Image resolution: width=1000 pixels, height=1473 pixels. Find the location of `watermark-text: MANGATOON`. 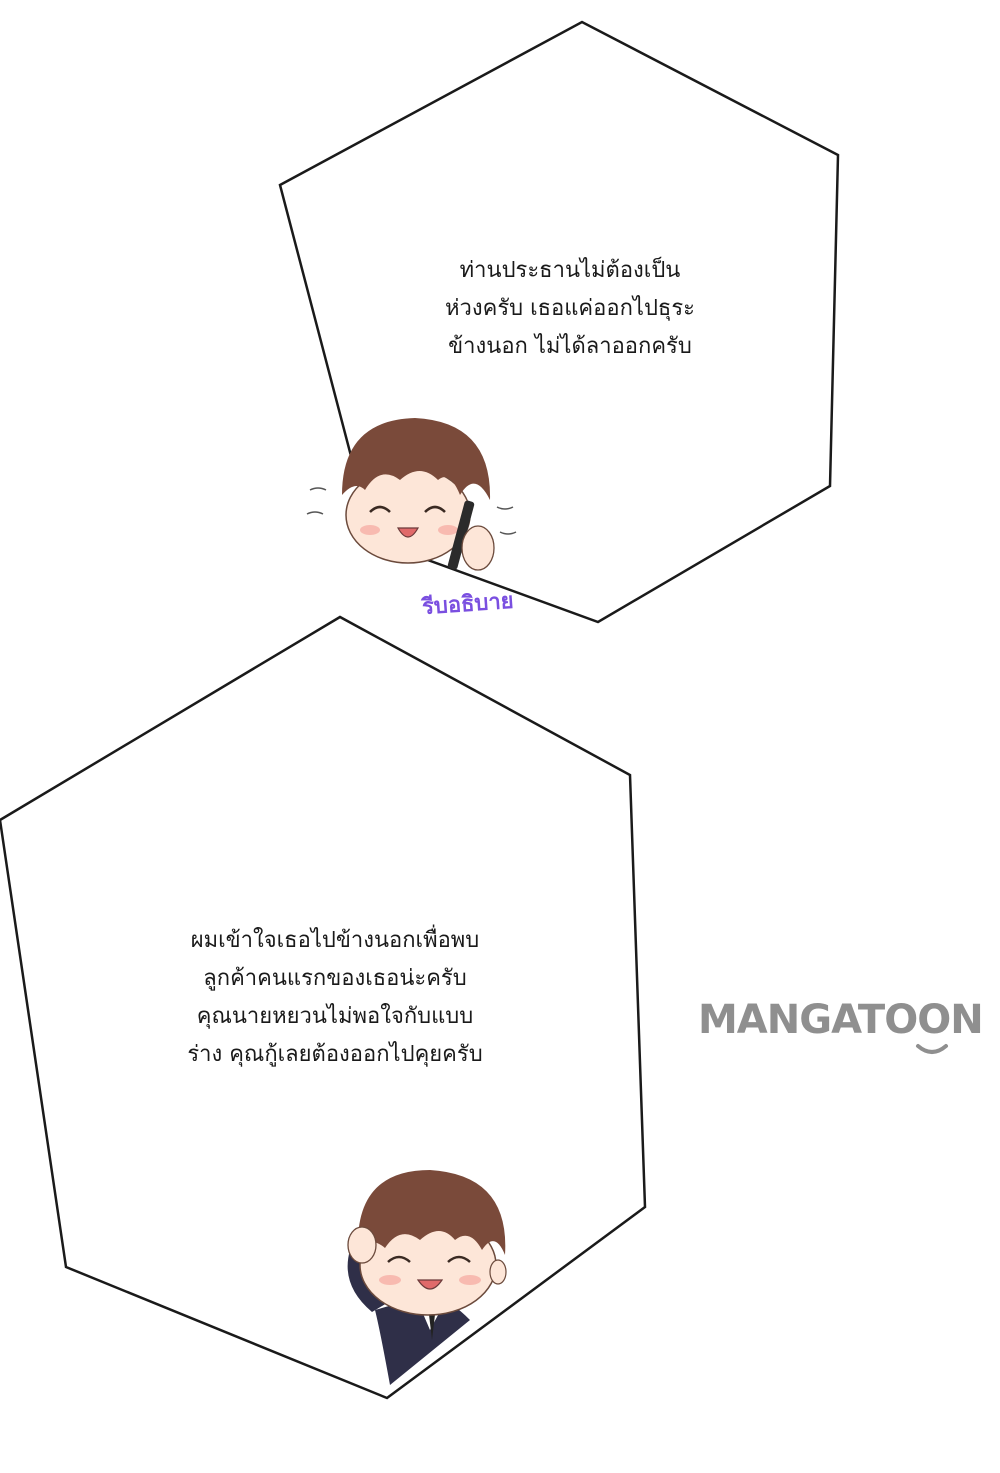

watermark-text: MANGATOON is located at coordinates (841, 1020).